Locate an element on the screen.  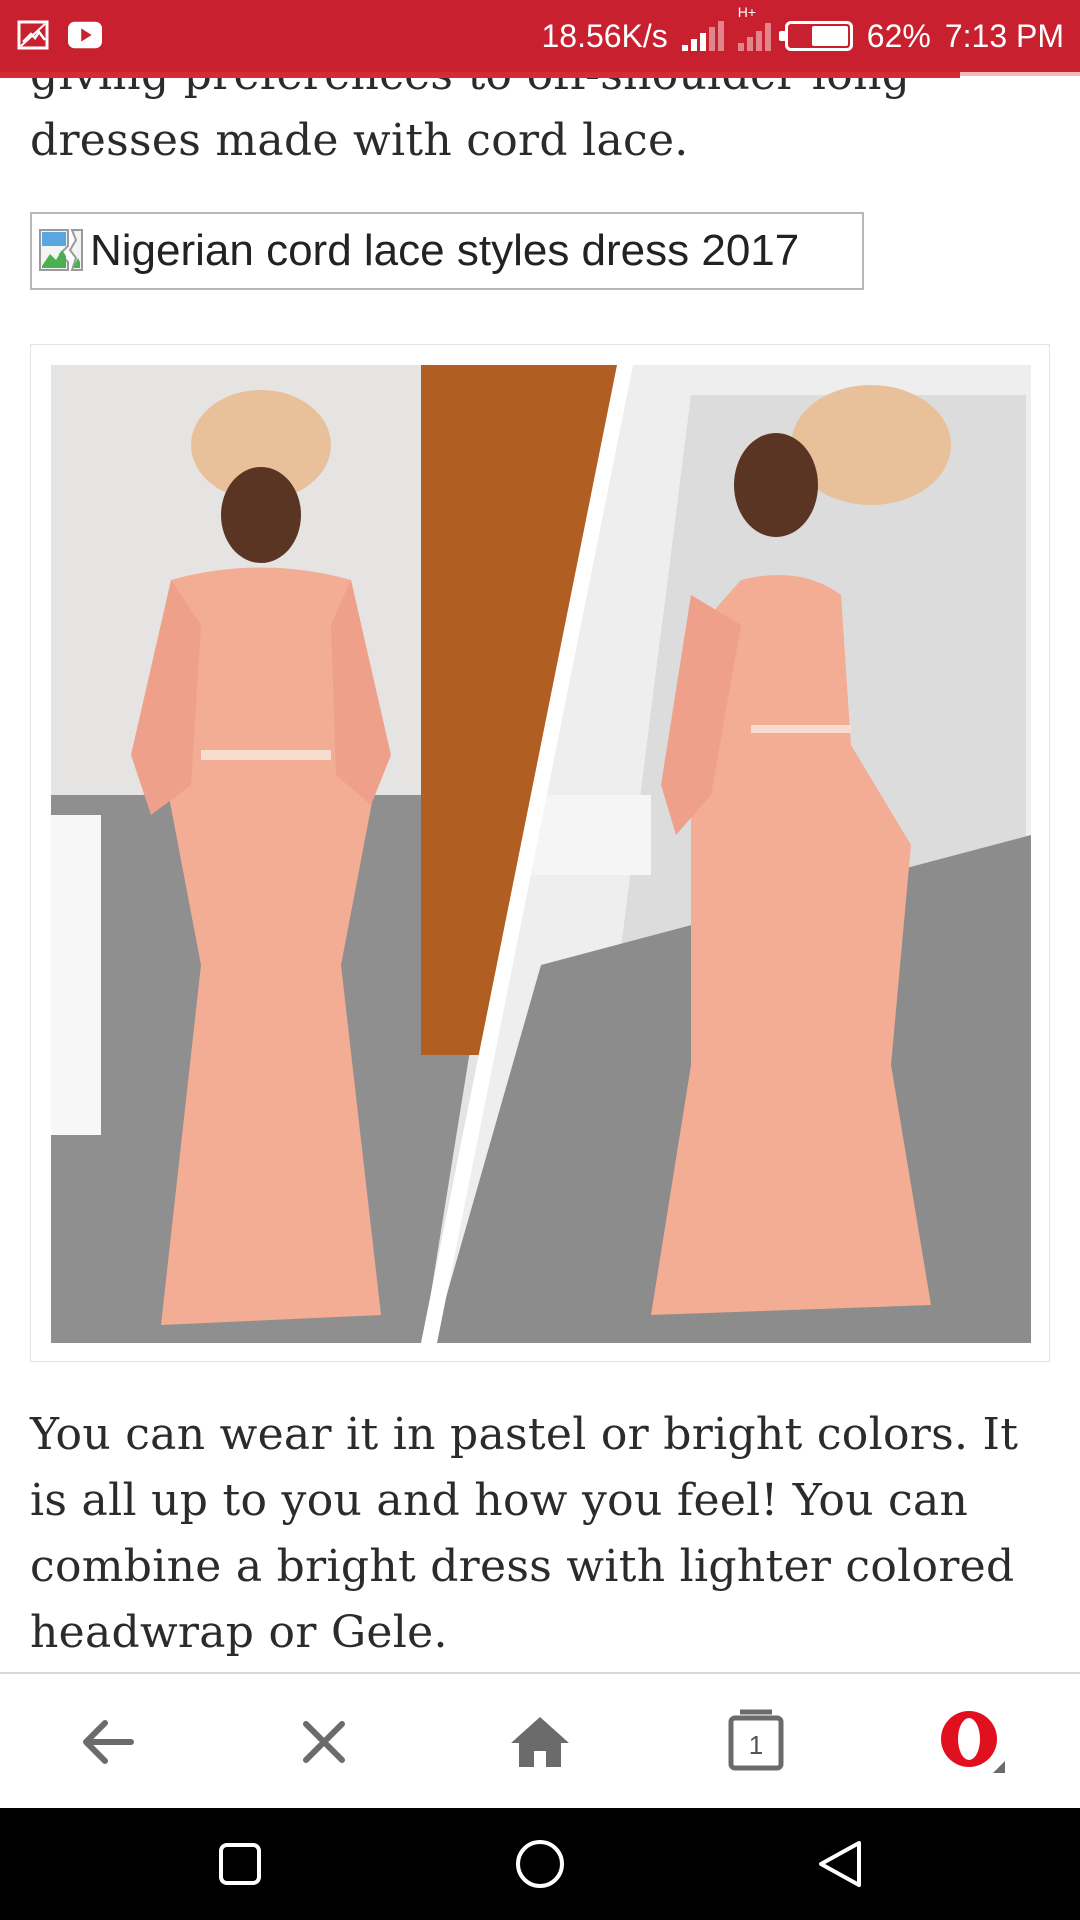
home-button is located at coordinates (540, 1742).